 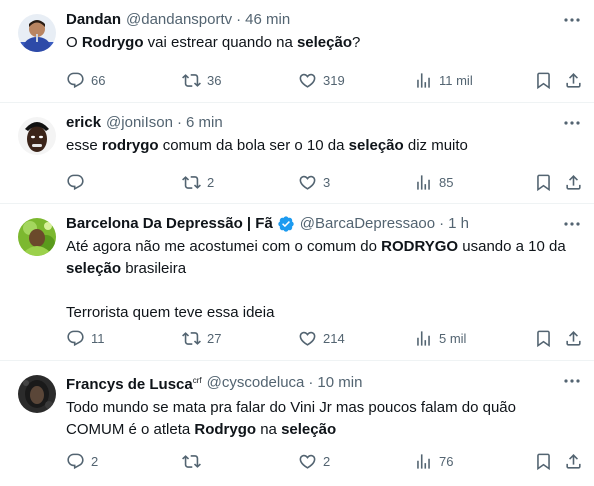 I want to click on replie-count: 66, so click(x=98, y=80).